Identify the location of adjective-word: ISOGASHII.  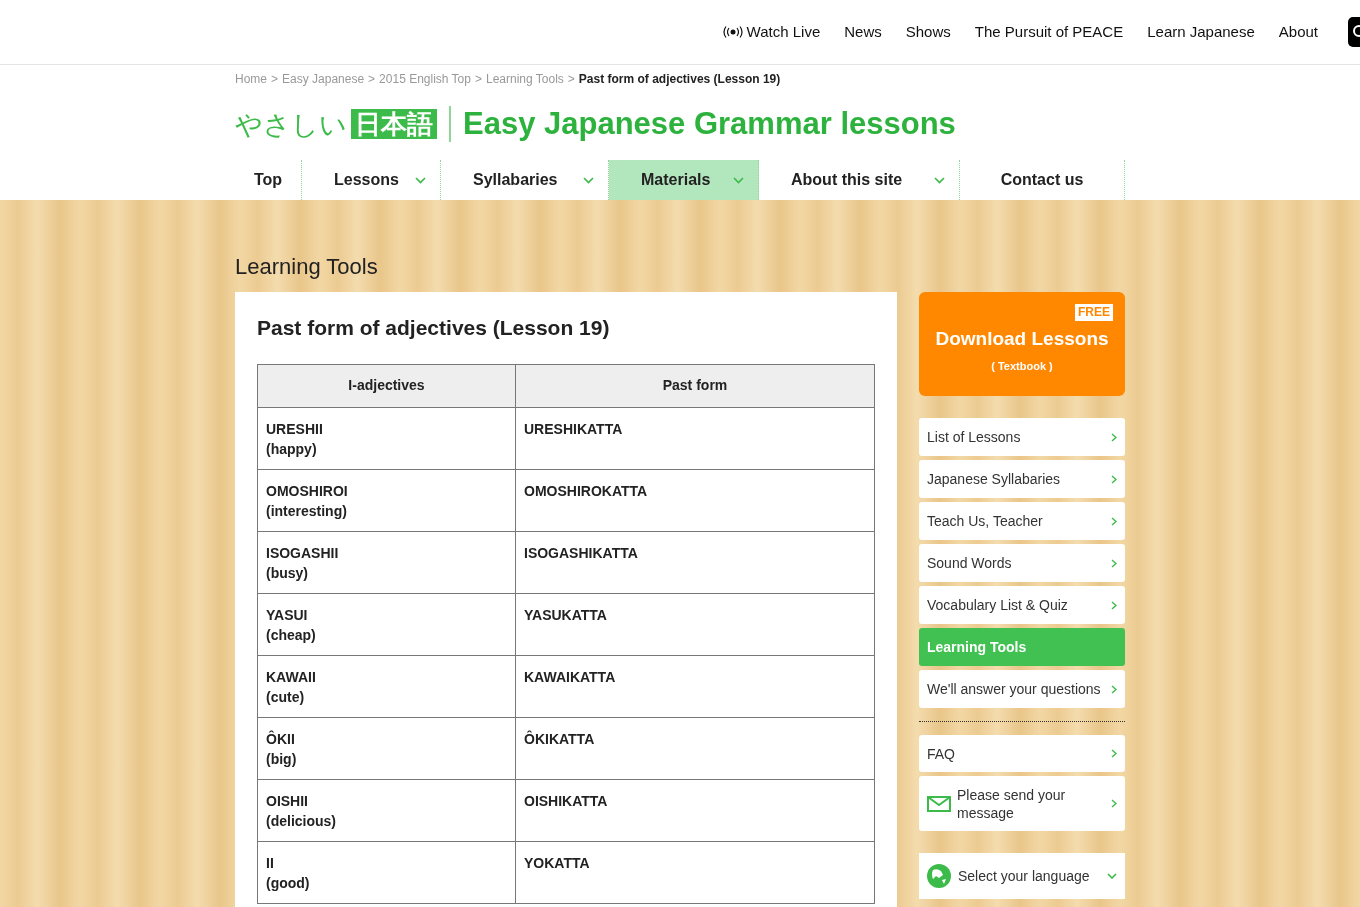
(303, 553).